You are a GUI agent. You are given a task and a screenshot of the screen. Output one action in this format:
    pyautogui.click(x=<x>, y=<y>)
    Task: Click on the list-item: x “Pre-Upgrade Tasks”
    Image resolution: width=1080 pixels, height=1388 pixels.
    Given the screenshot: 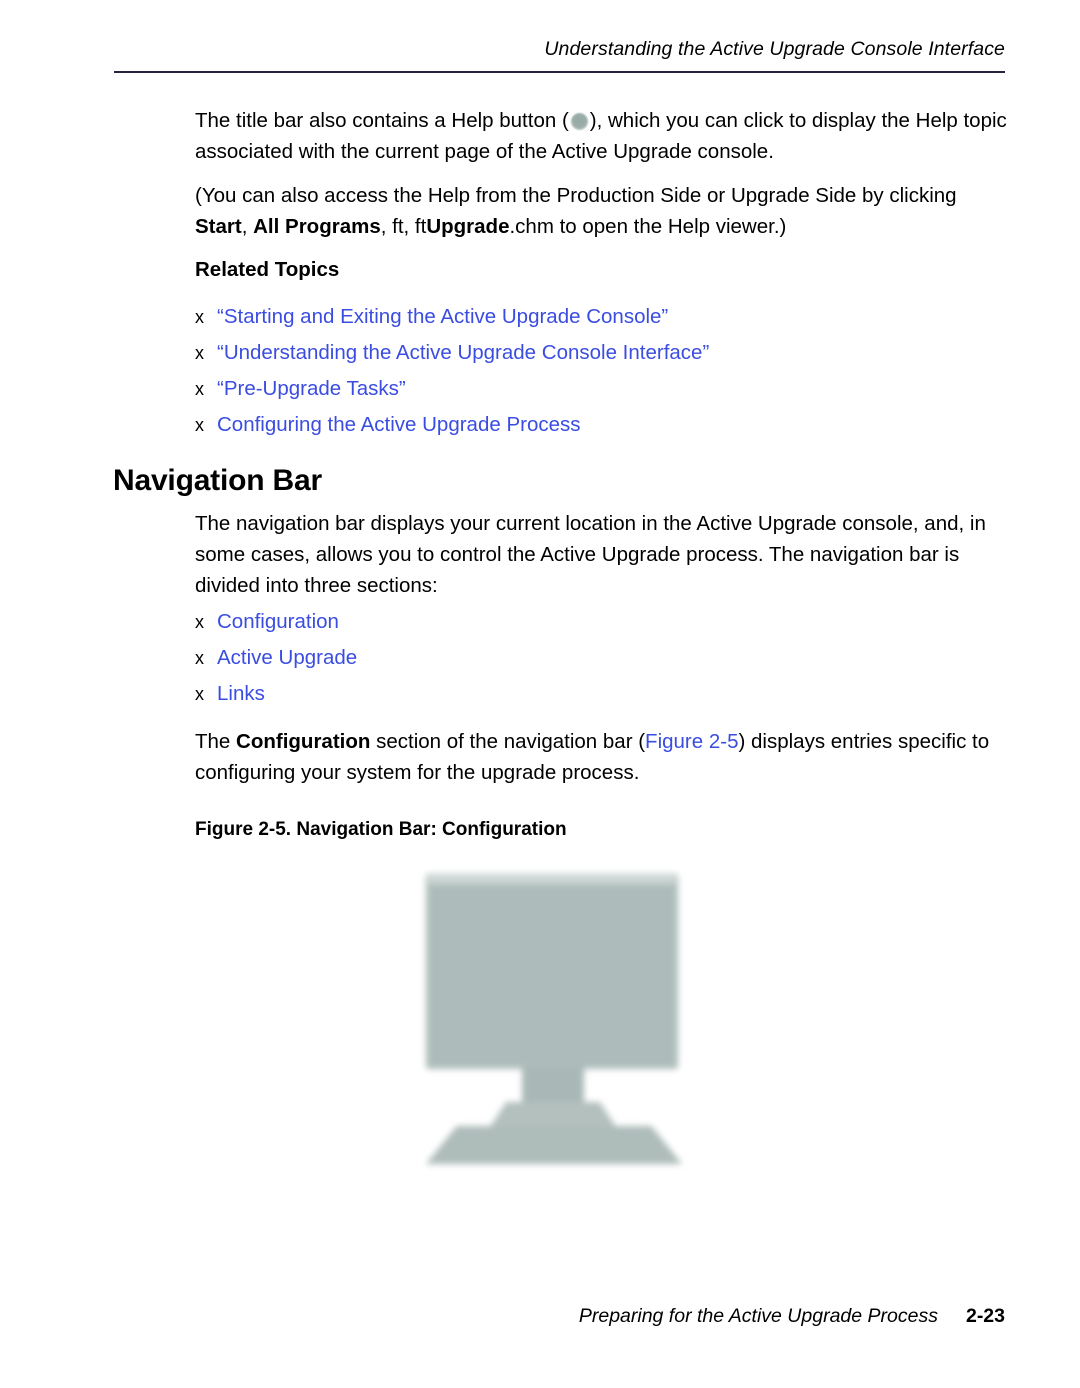 What is the action you would take?
    pyautogui.click(x=601, y=389)
    